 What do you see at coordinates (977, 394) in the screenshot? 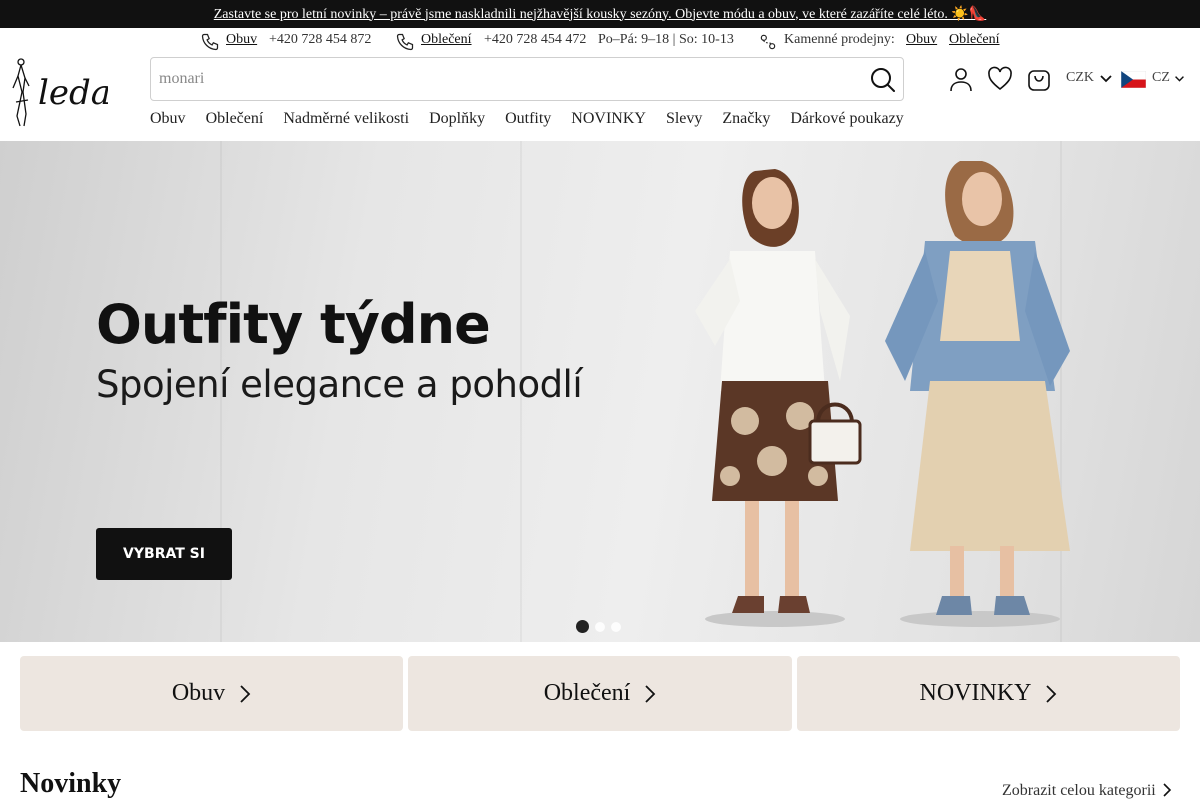
I see `model-right` at bounding box center [977, 394].